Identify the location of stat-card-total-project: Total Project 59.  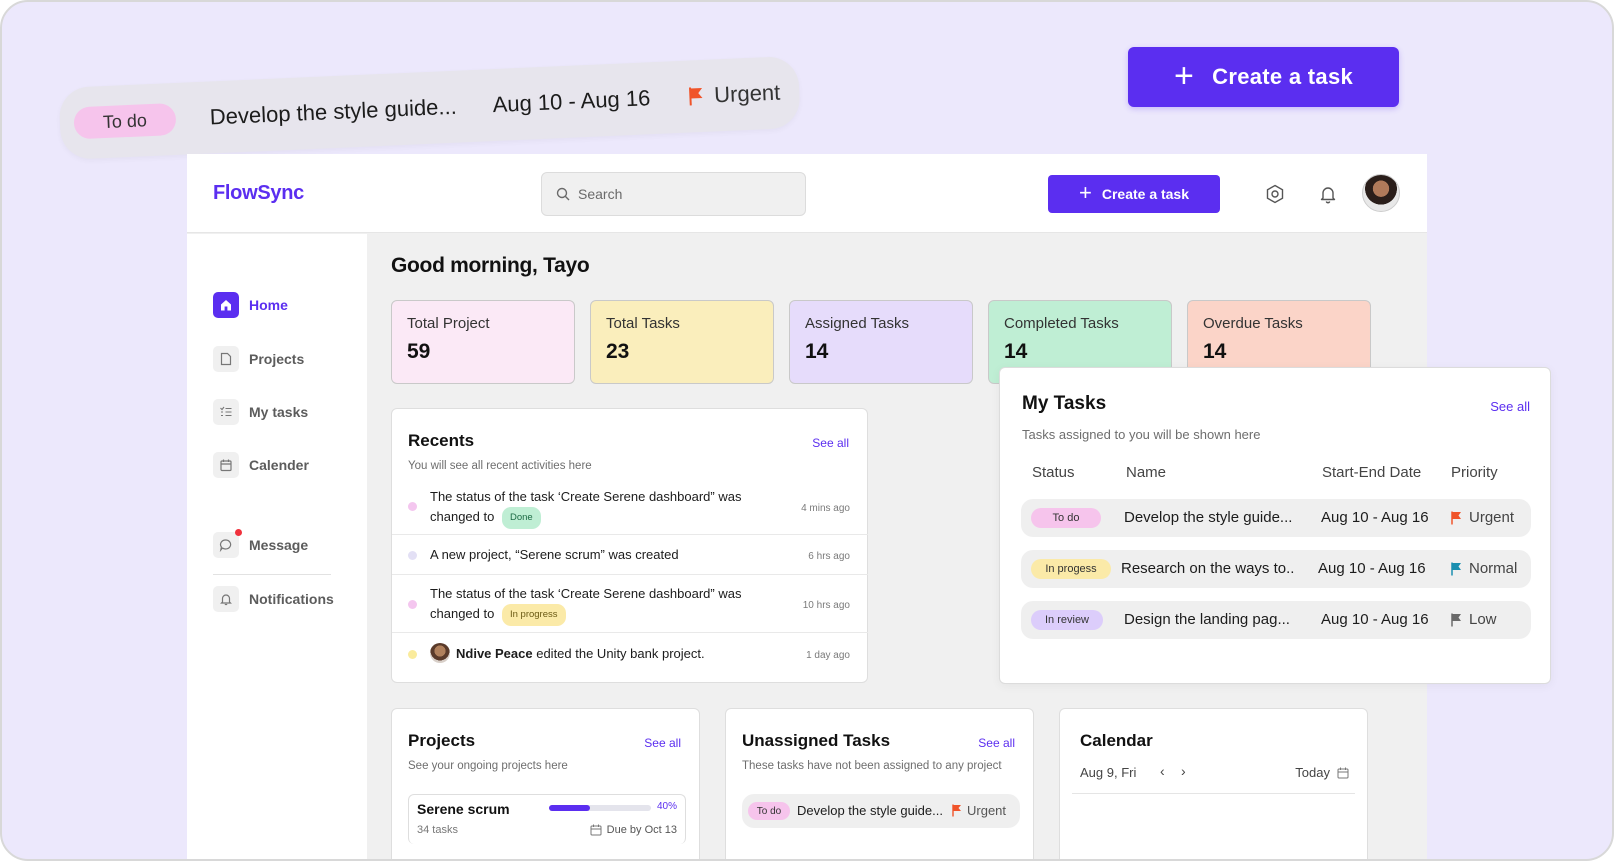
(483, 342).